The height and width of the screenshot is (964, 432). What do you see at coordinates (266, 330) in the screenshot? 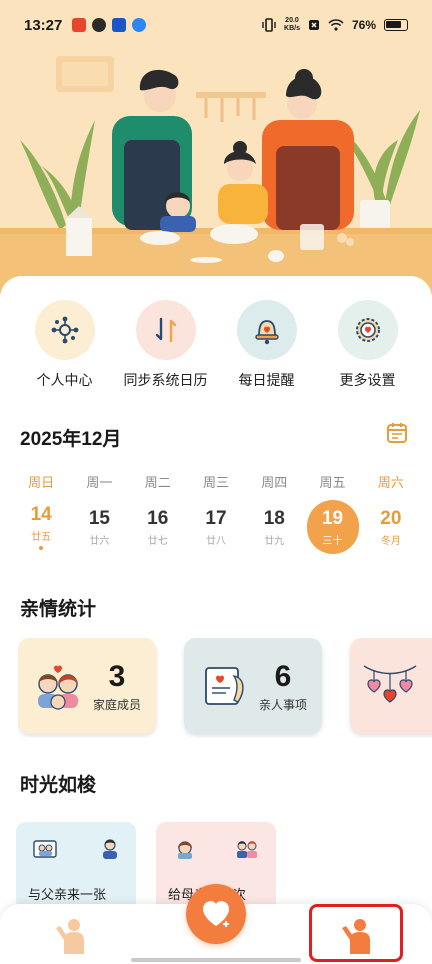
I see `bell-icon` at bounding box center [266, 330].